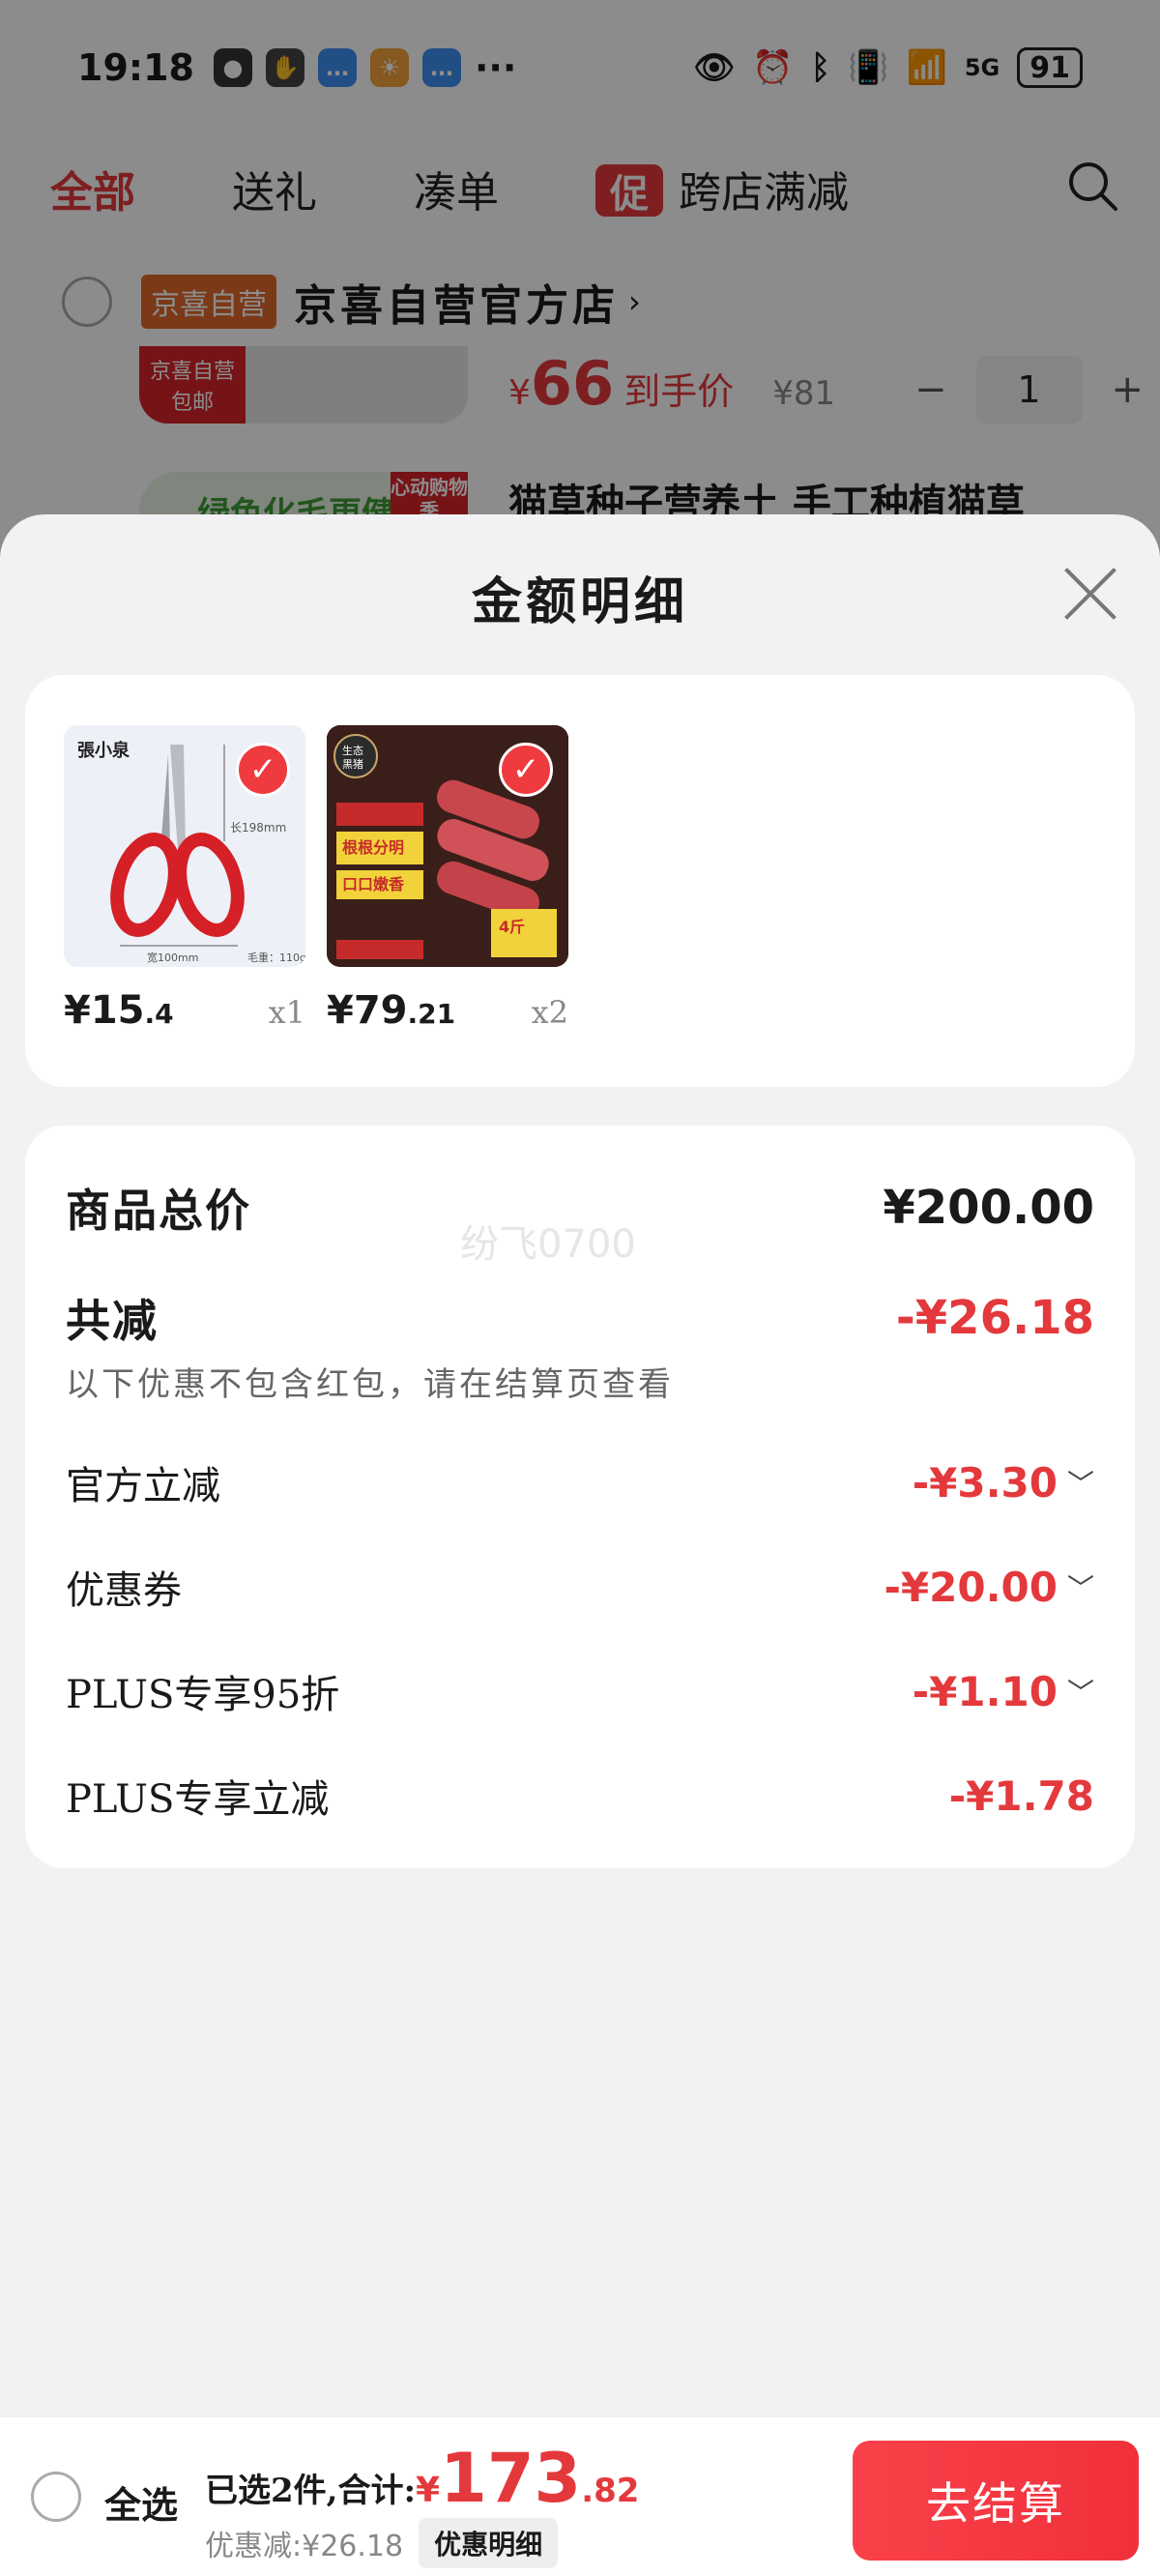 The image size is (1160, 2576). I want to click on product-price: ¥79.21, so click(391, 1010).